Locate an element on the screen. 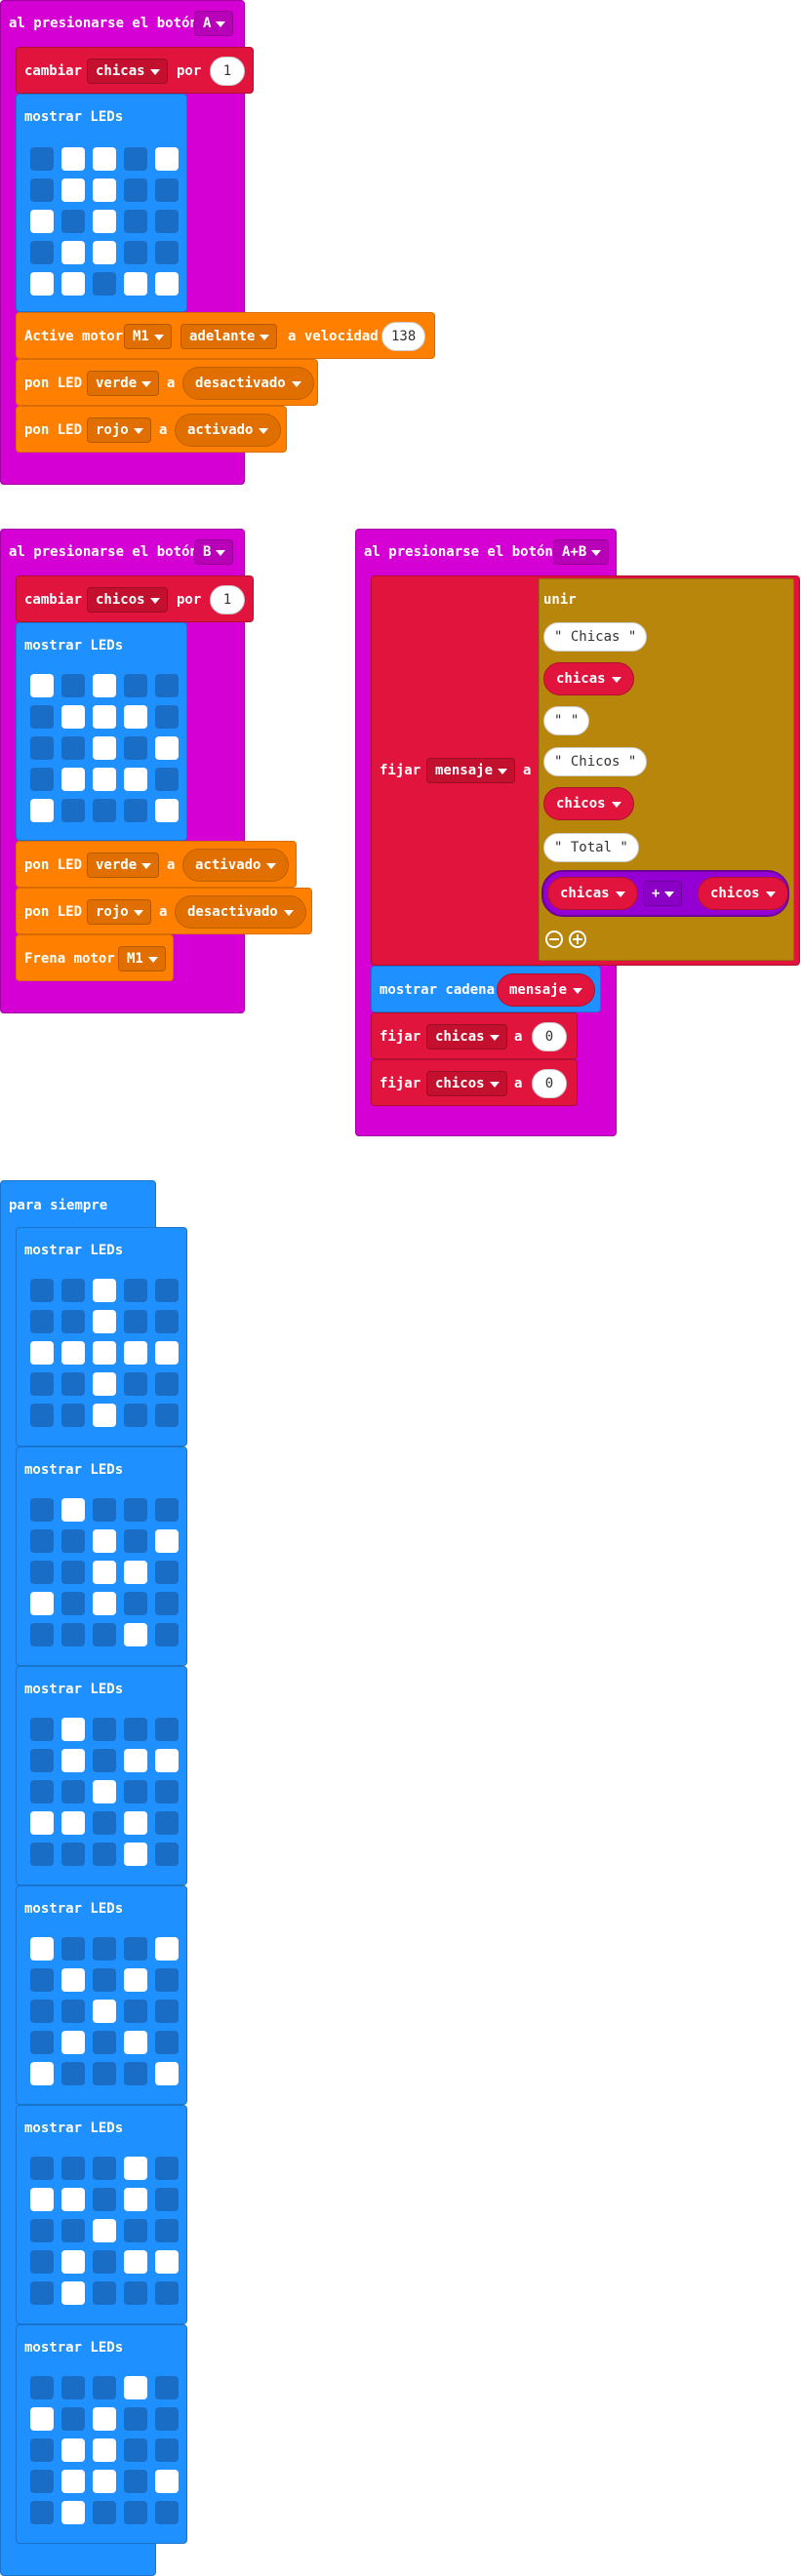  set-chicos-block: fijar chicos a 0 is located at coordinates (474, 1082).